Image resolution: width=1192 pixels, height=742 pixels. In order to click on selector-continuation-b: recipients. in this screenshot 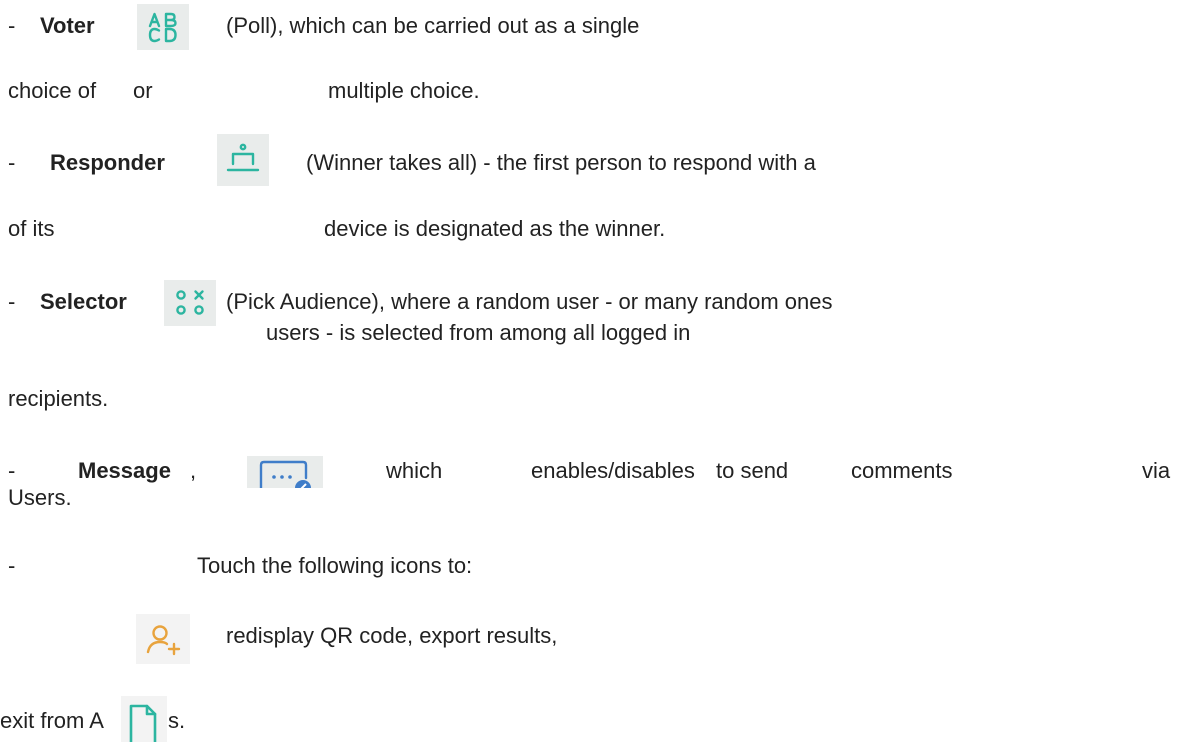, I will do `click(58, 398)`.